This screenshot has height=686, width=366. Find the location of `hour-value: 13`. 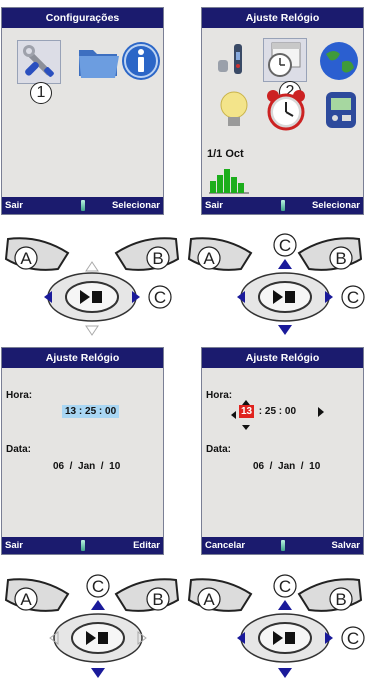

hour-value: 13 is located at coordinates (247, 411).